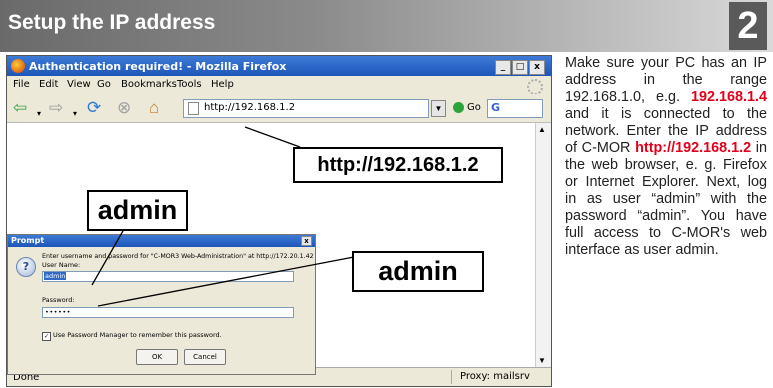 Image resolution: width=773 pixels, height=388 pixels. What do you see at coordinates (168, 312) in the screenshot?
I see `password-field: ••••••` at bounding box center [168, 312].